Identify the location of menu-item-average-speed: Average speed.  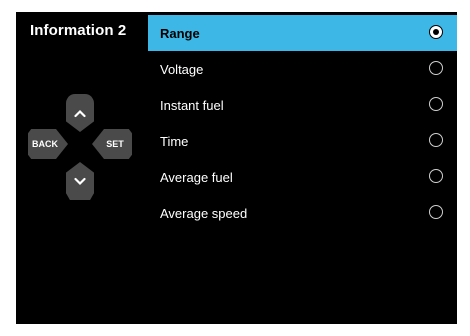
(302, 213).